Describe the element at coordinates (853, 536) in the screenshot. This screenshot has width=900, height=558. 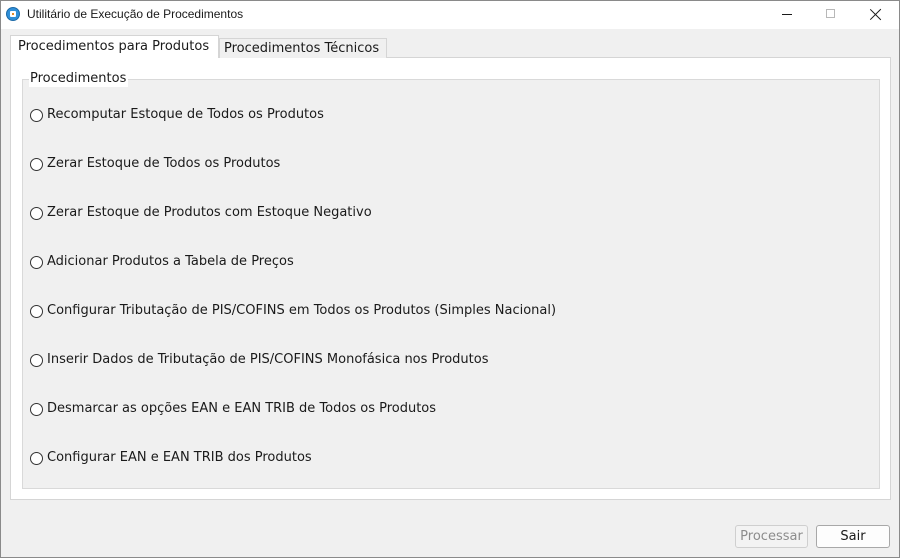
I see `sair-button: Sair` at that location.